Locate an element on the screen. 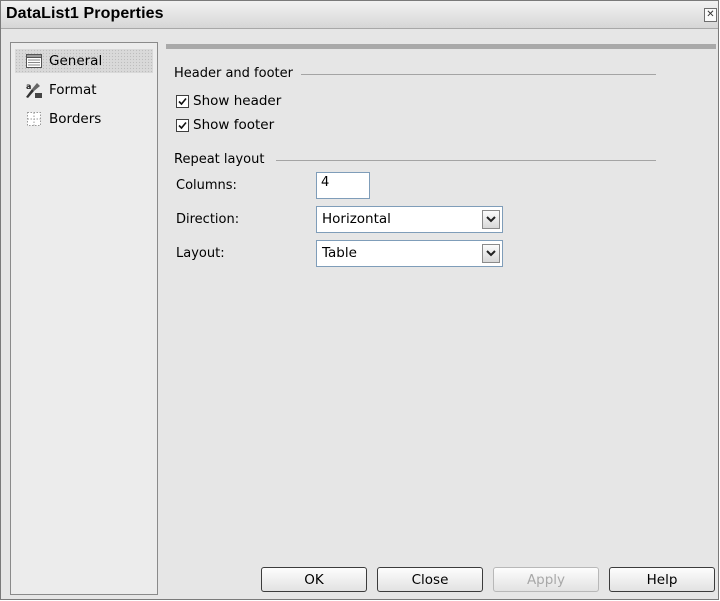 The height and width of the screenshot is (601, 720). apply-button: Apply is located at coordinates (546, 579).